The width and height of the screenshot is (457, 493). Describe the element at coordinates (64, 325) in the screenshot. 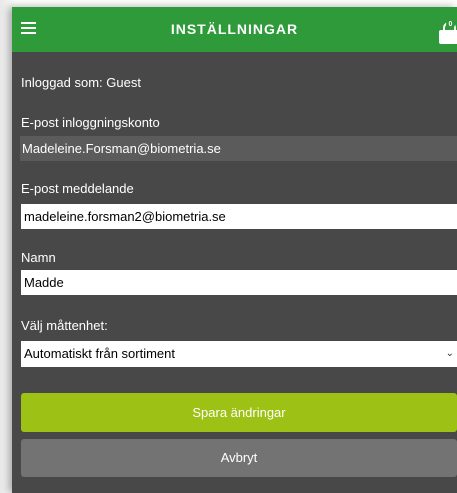

I see `unit-label: Välj måttenhet:` at that location.